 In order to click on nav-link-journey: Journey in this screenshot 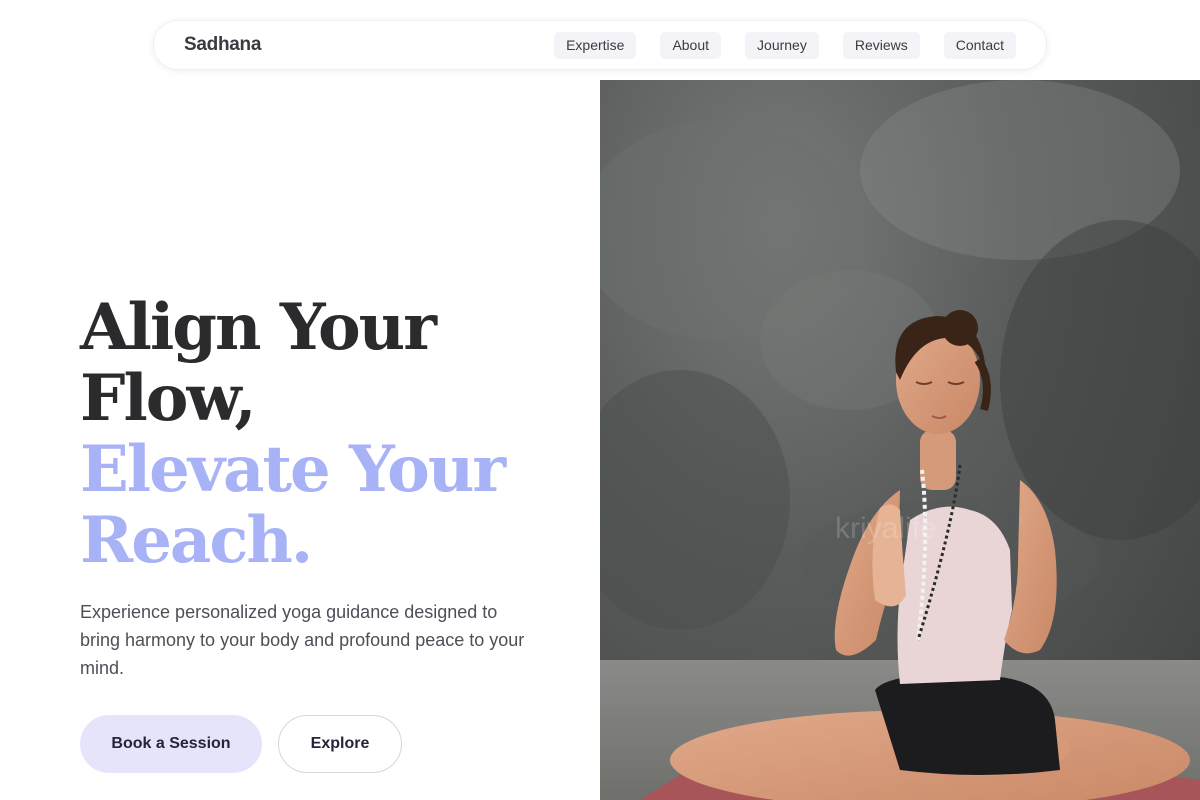, I will do `click(782, 45)`.